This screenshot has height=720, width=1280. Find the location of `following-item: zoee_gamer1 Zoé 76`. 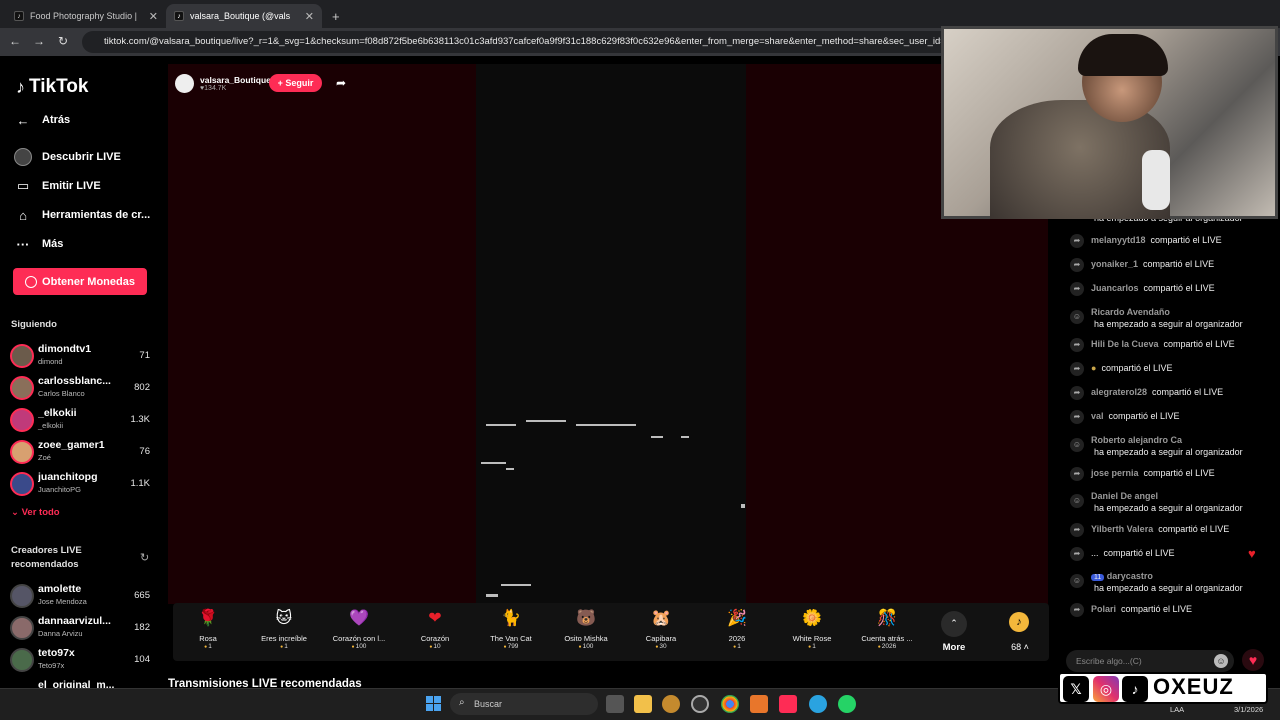

following-item: zoee_gamer1 Zoé 76 is located at coordinates (82, 452).